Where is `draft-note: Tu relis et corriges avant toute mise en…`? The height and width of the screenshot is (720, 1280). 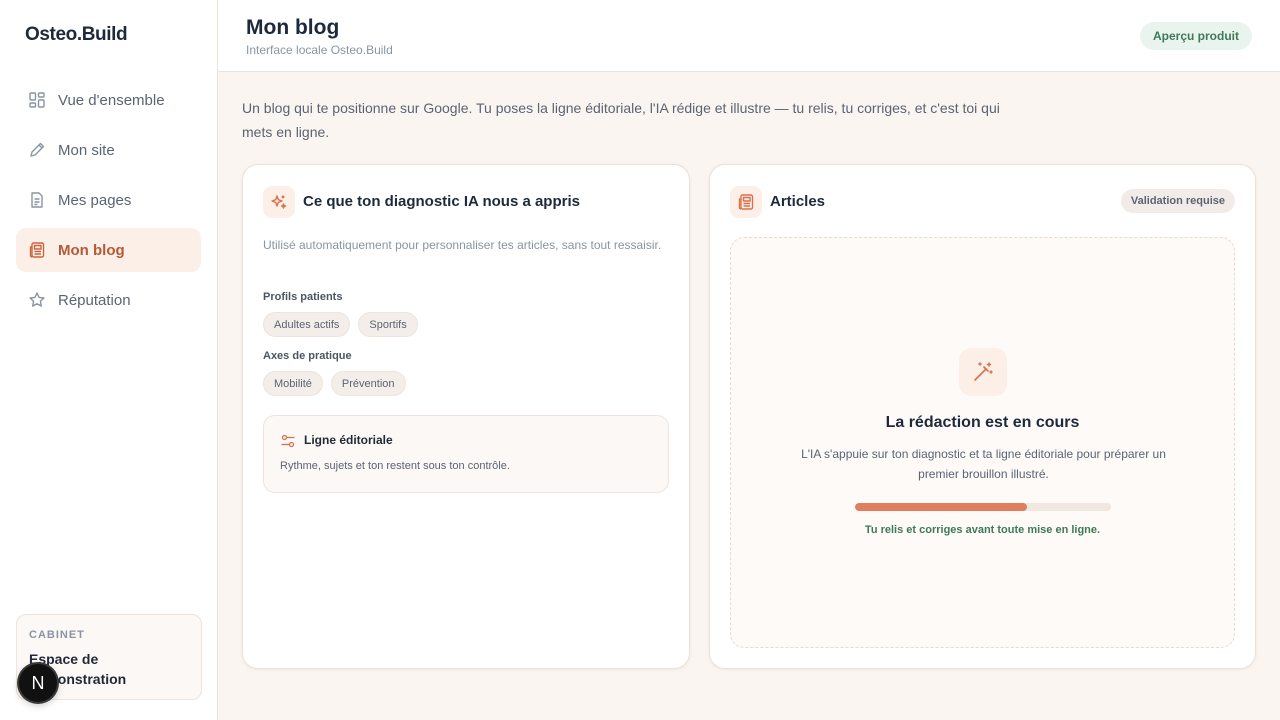 draft-note: Tu relis et corriges avant toute mise en… is located at coordinates (982, 530).